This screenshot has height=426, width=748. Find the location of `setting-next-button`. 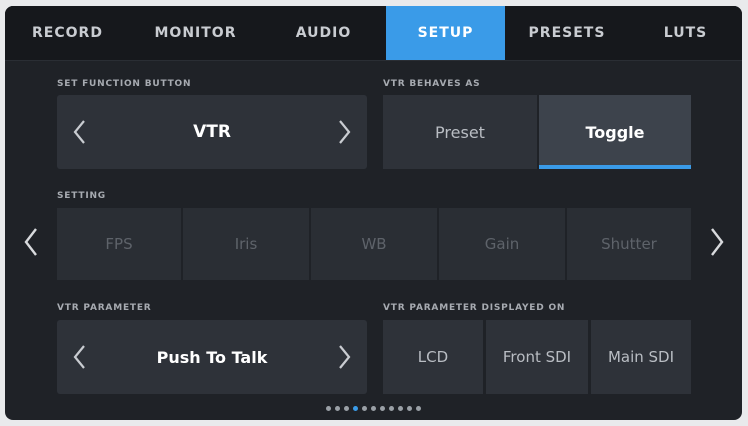

setting-next-button is located at coordinates (717, 242).